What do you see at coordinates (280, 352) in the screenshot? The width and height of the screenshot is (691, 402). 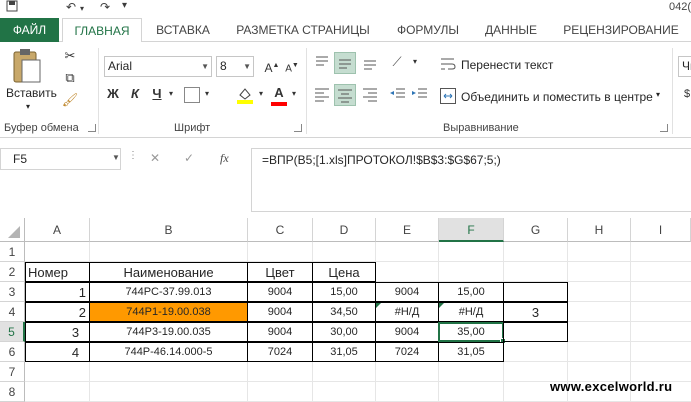 I see `cell-c6: 7024` at bounding box center [280, 352].